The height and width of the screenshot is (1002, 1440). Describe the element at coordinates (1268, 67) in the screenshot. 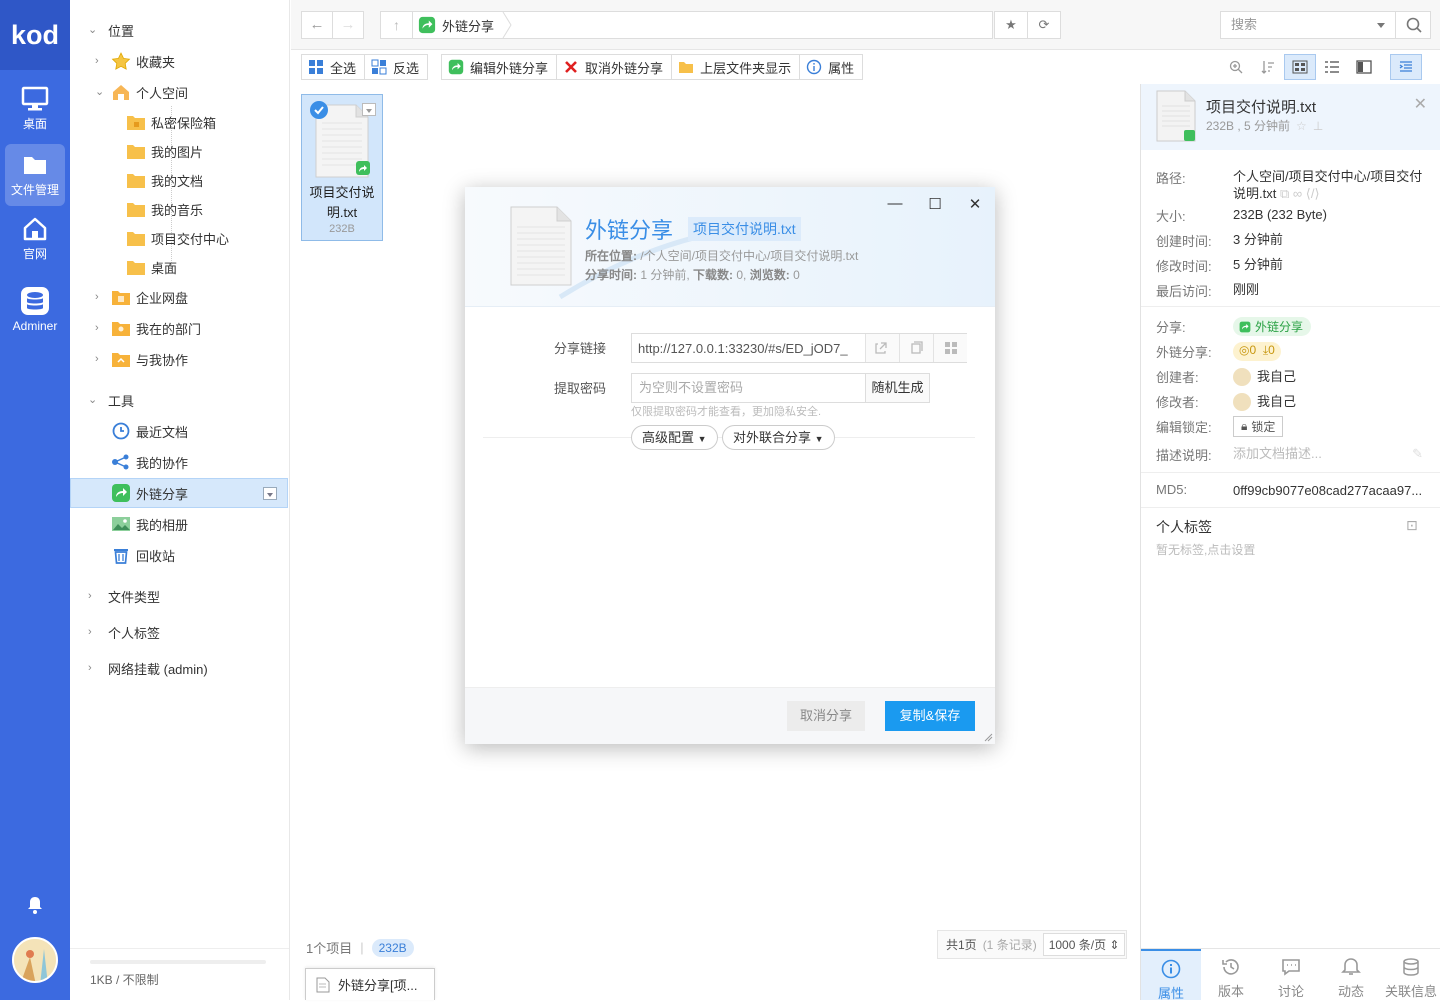

I see `sort-button` at that location.